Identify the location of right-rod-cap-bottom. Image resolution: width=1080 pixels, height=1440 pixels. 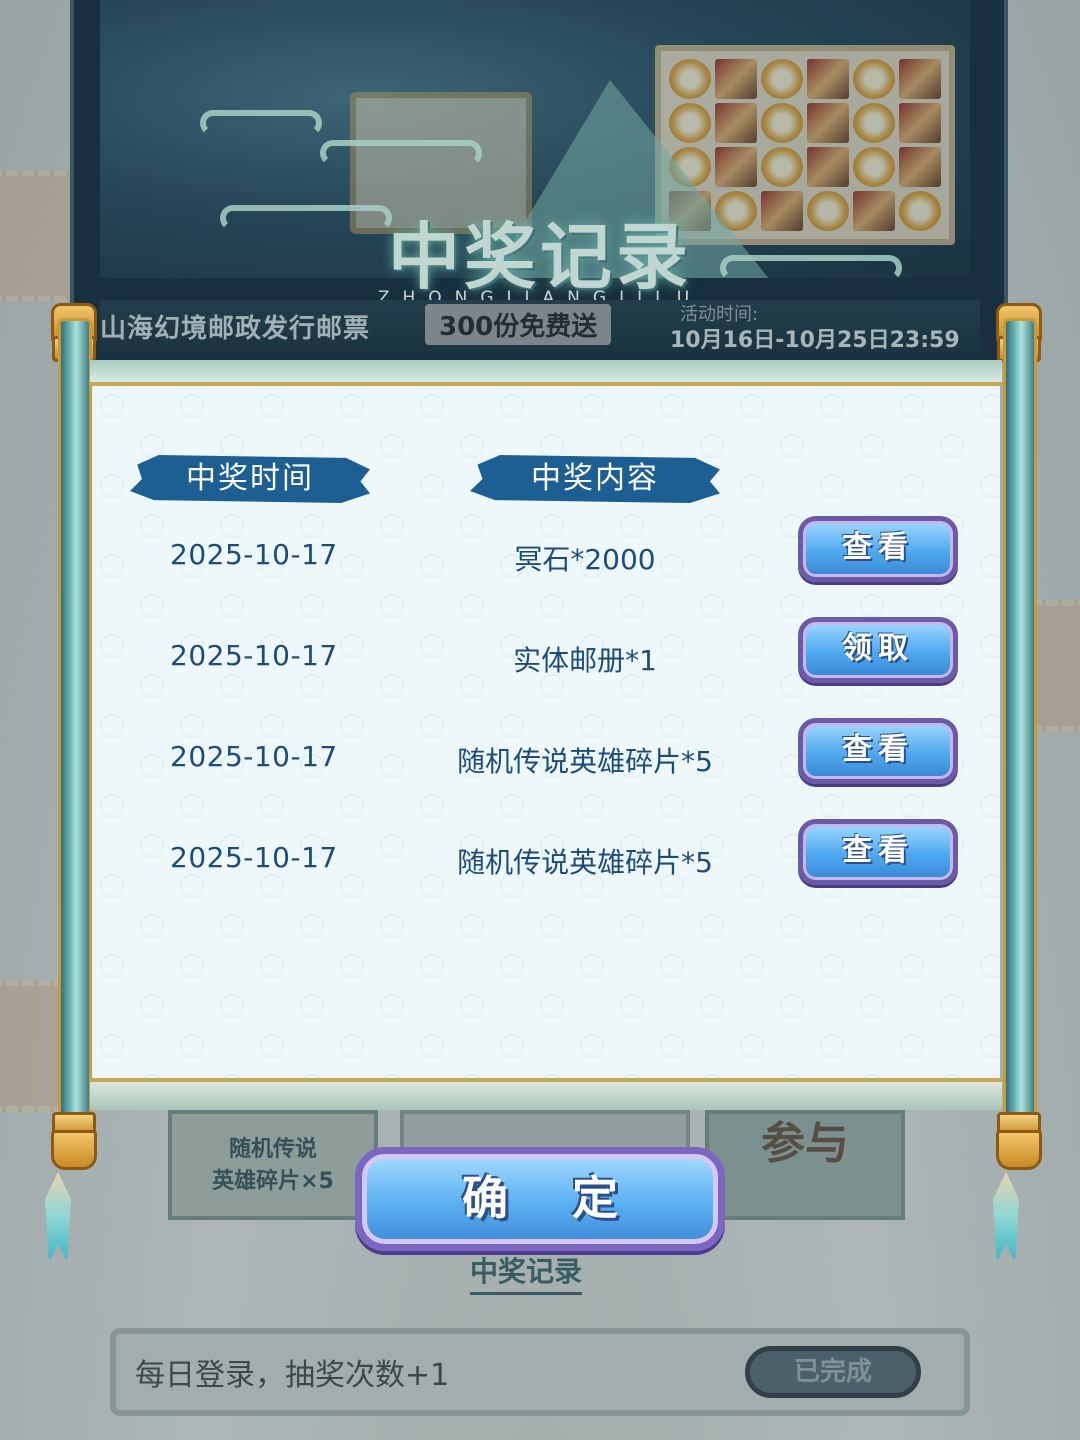
(1019, 1150).